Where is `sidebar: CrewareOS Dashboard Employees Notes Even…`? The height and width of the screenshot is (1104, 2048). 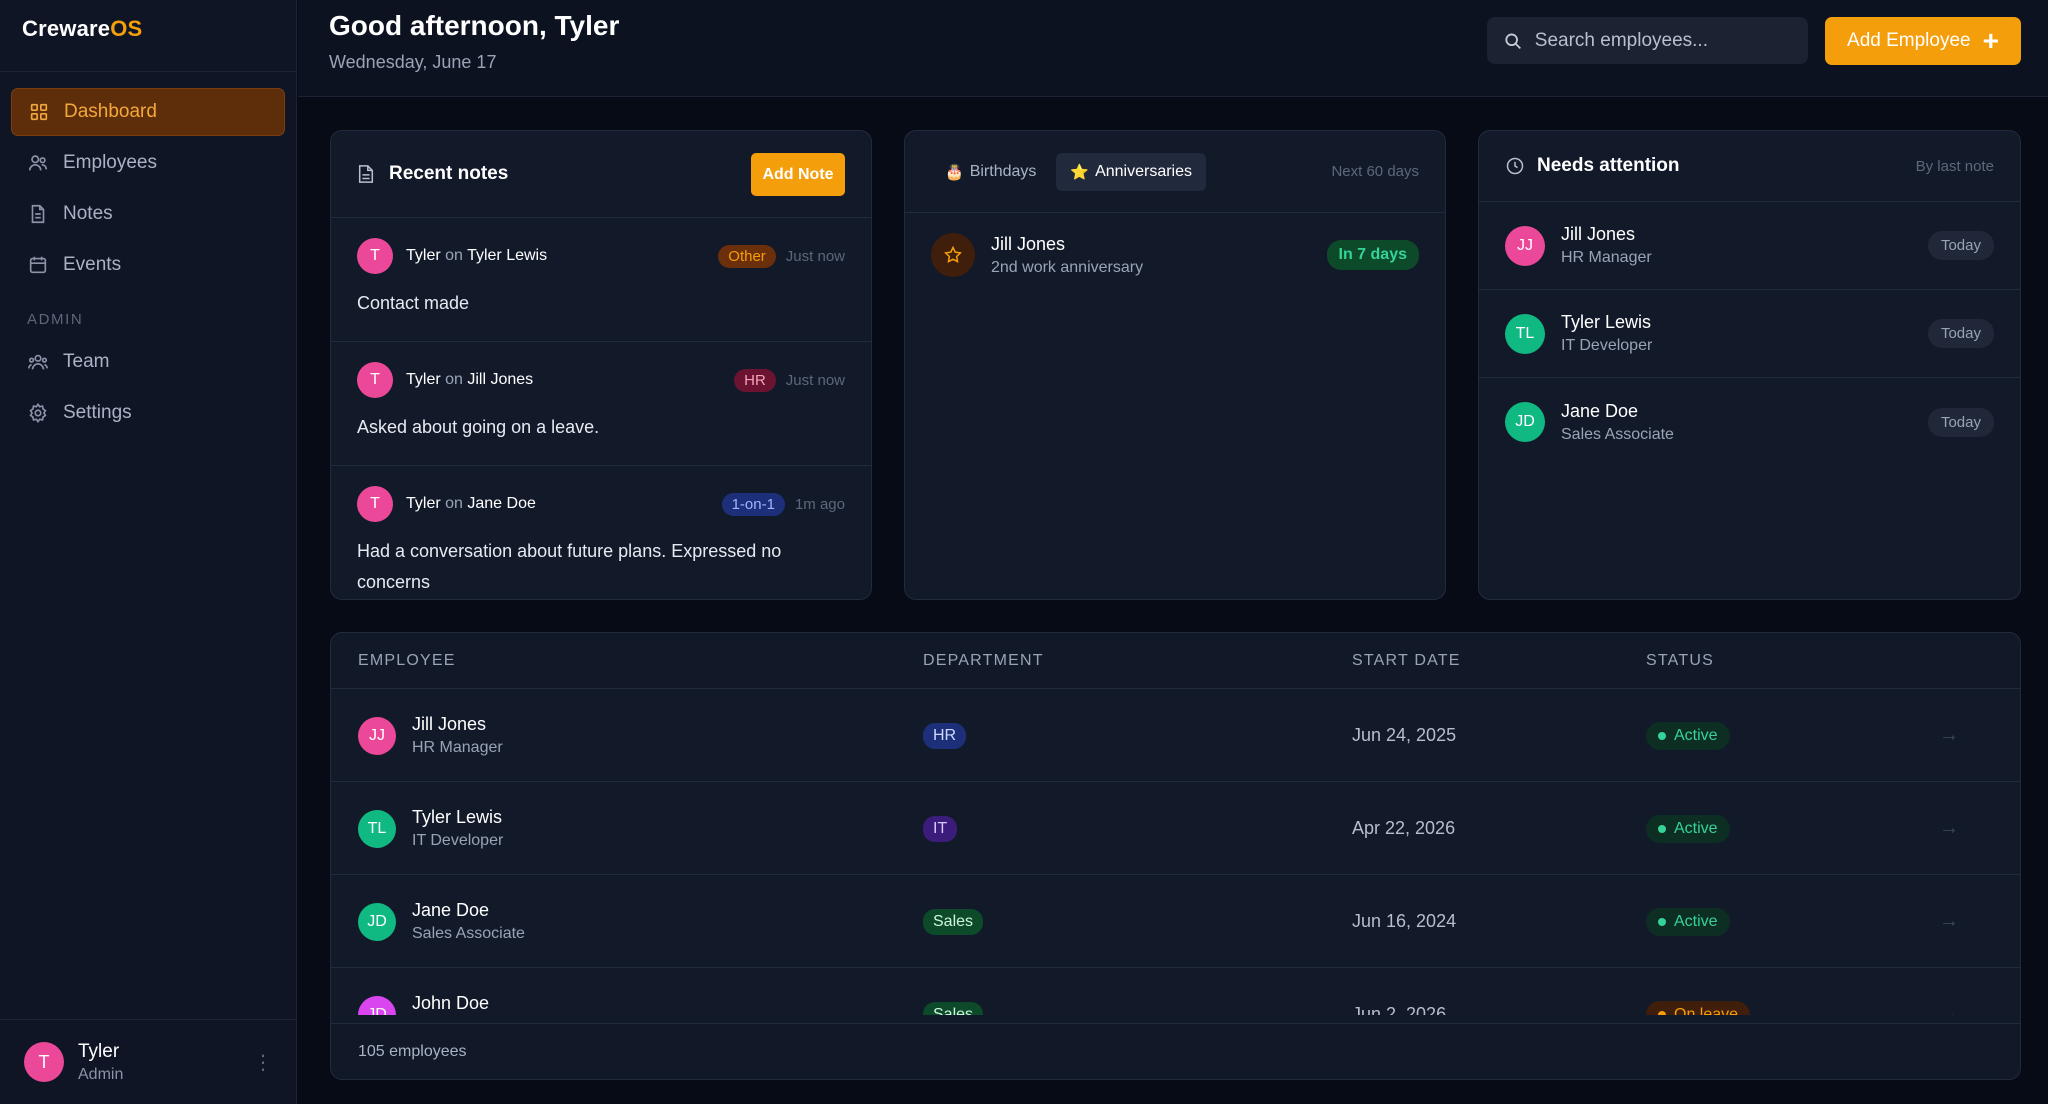
sidebar: CrewareOS Dashboard Employees Notes Even… is located at coordinates (148, 552).